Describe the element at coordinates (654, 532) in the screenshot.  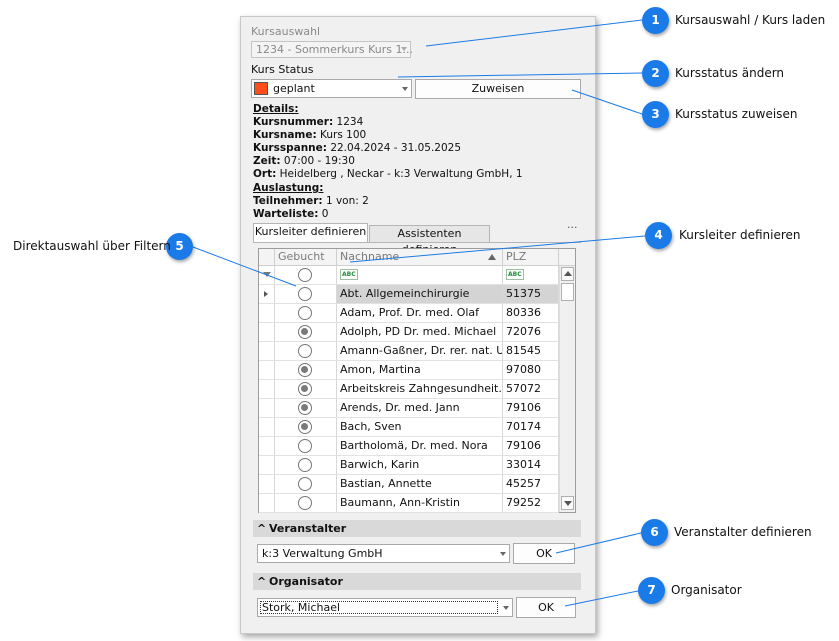
I see `callout-badge-6: 6` at that location.